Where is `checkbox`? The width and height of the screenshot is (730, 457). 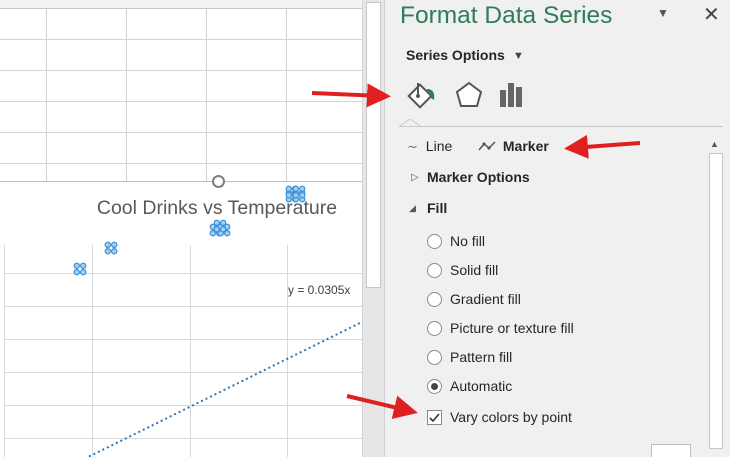 checkbox is located at coordinates (434, 417).